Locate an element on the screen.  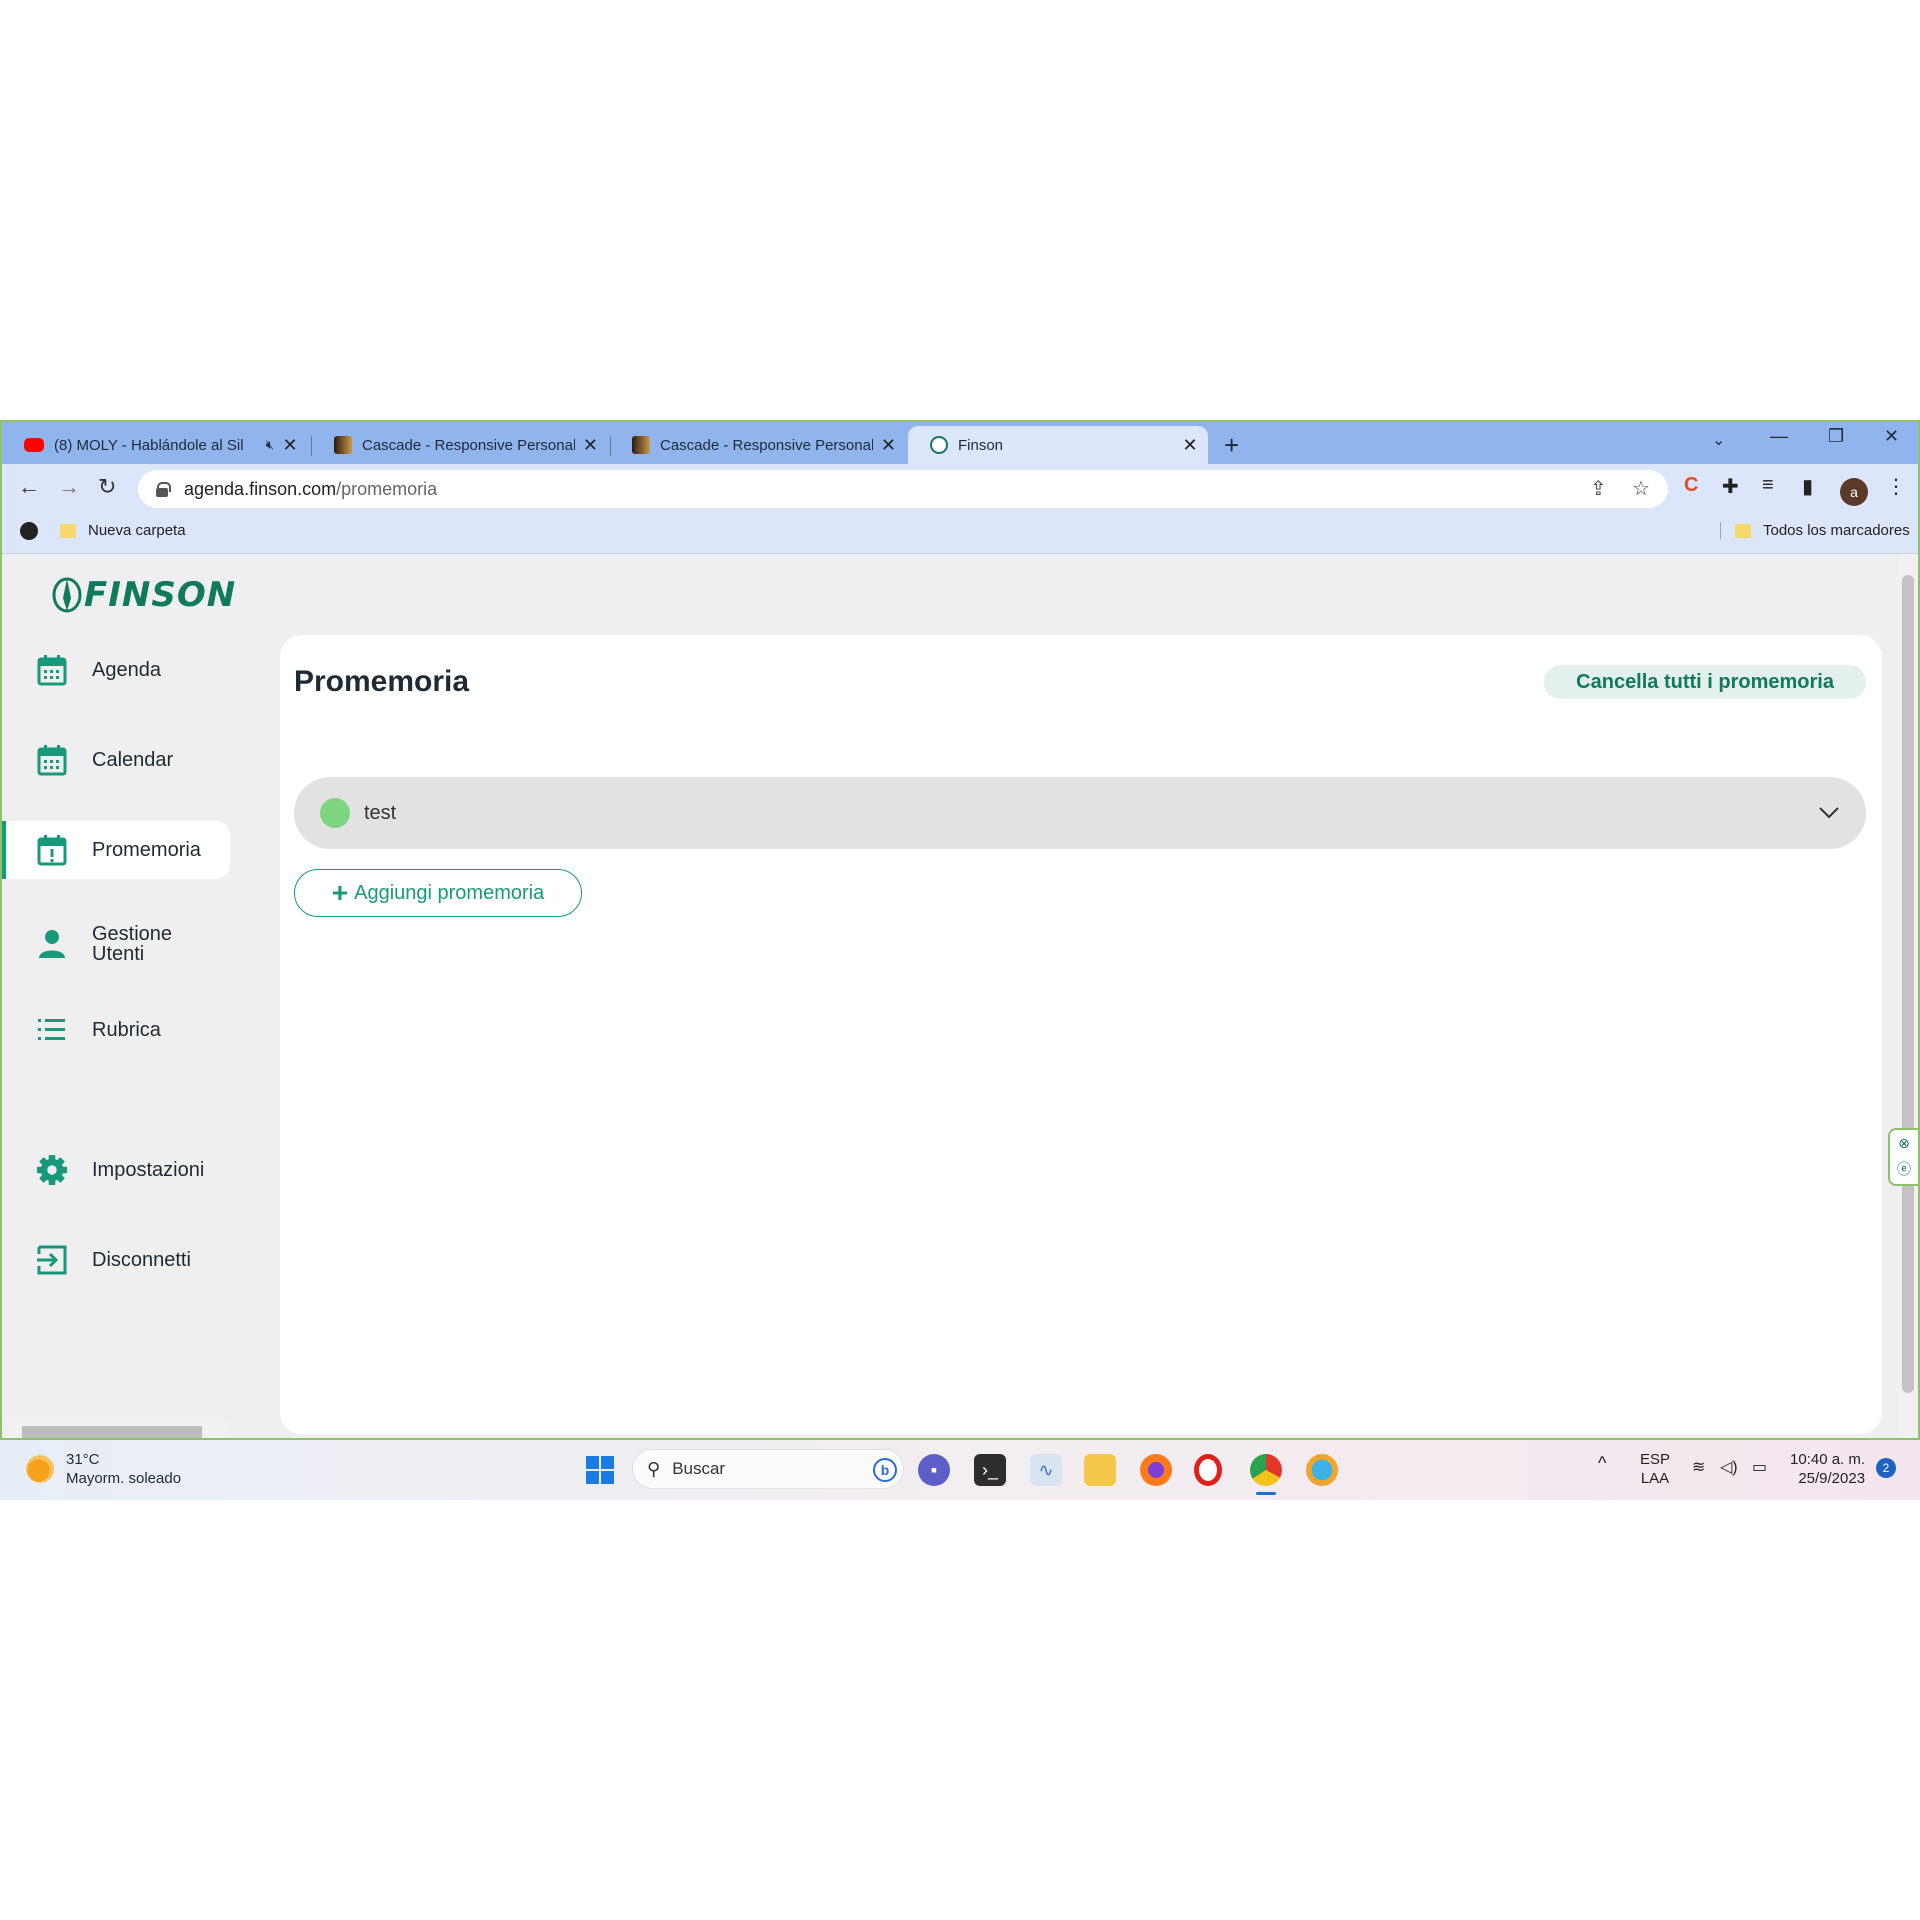
tab-cascade-2: Cascade - Responsive Personal v ✕ is located at coordinates (758, 445).